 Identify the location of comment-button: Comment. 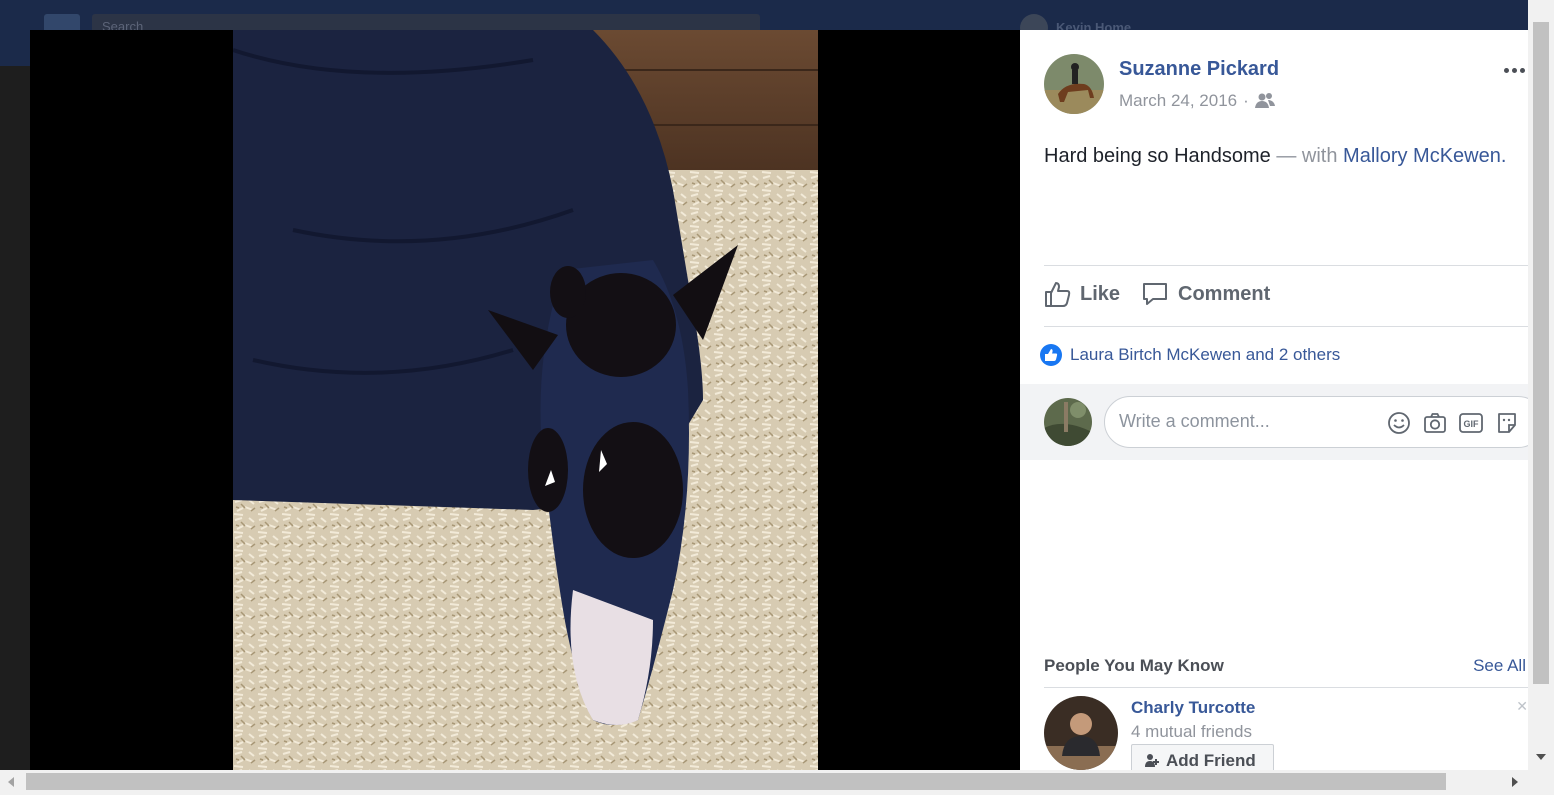
(1205, 294).